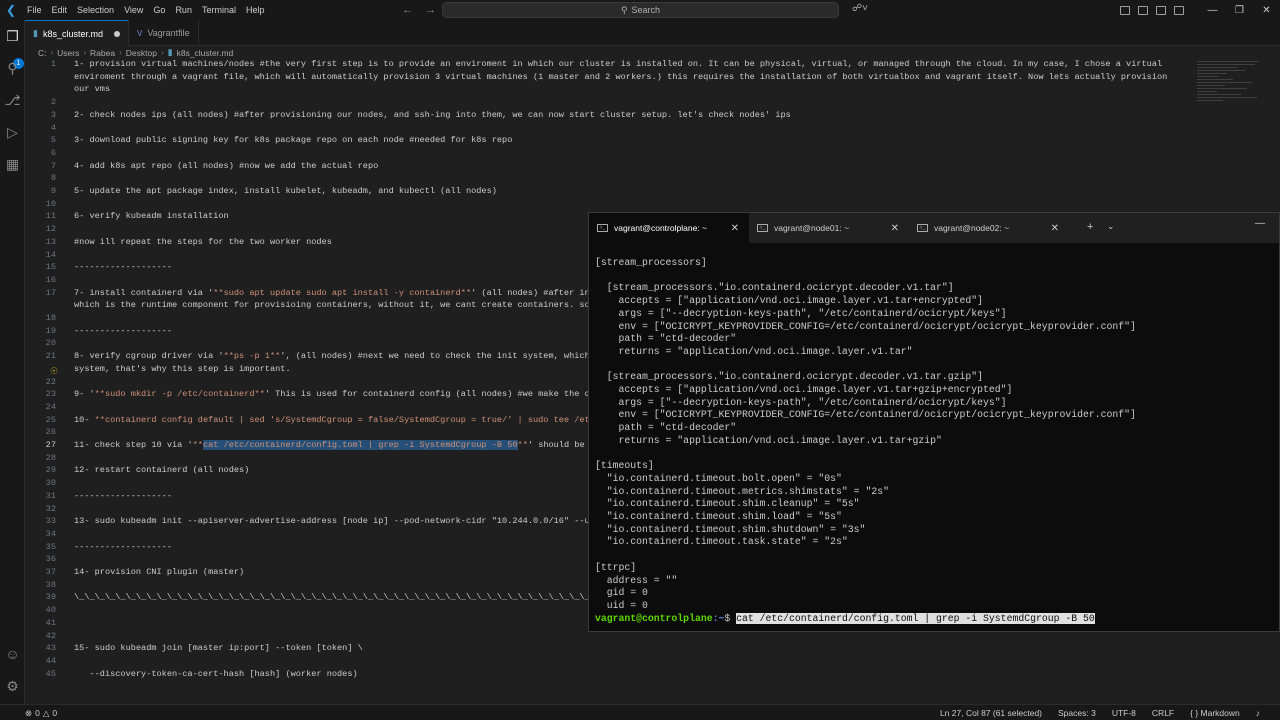 This screenshot has width=1280, height=720. What do you see at coordinates (42, 53) in the screenshot?
I see `breadcrumb-item: C:` at bounding box center [42, 53].